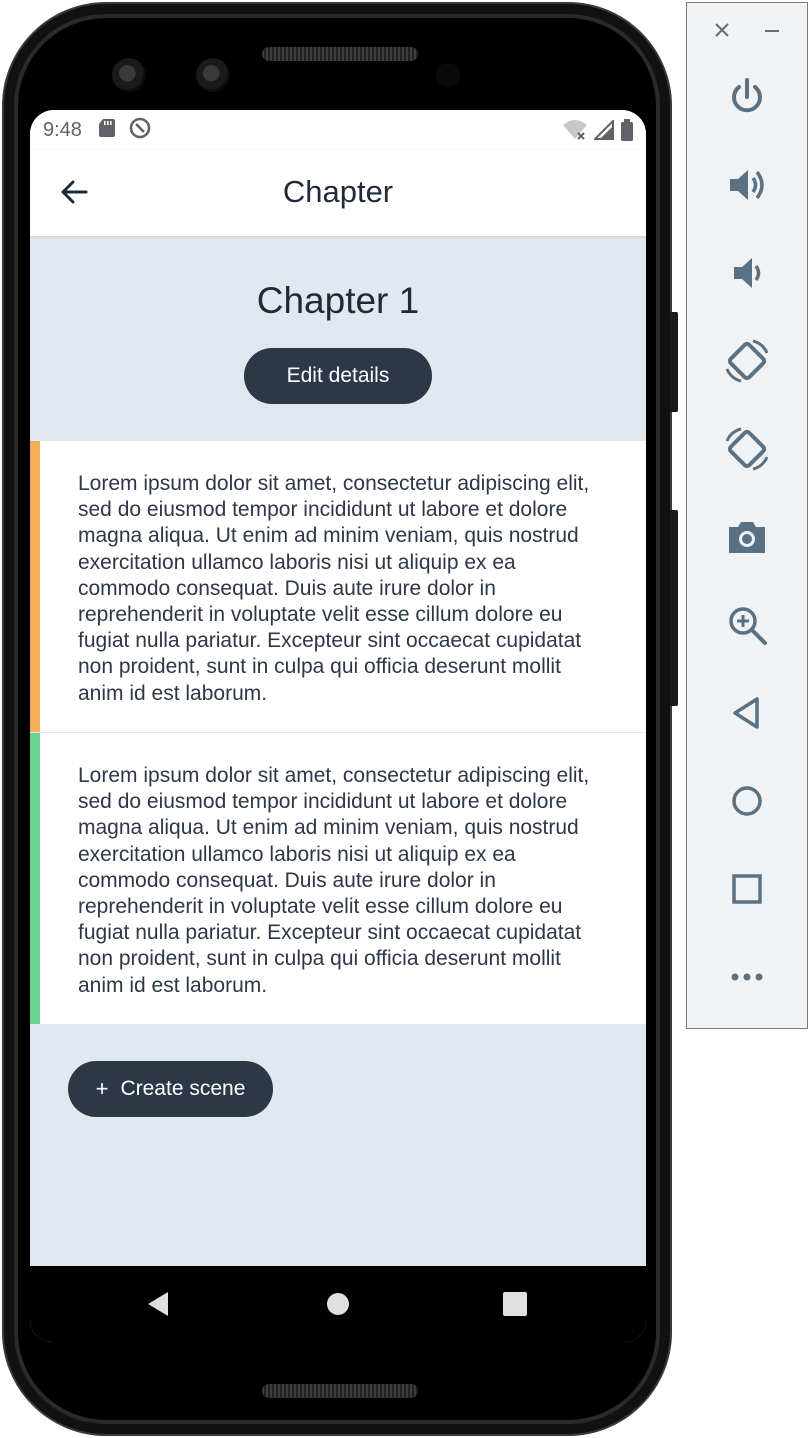 The image size is (808, 1438). I want to click on rotate-left-icon, so click(747, 361).